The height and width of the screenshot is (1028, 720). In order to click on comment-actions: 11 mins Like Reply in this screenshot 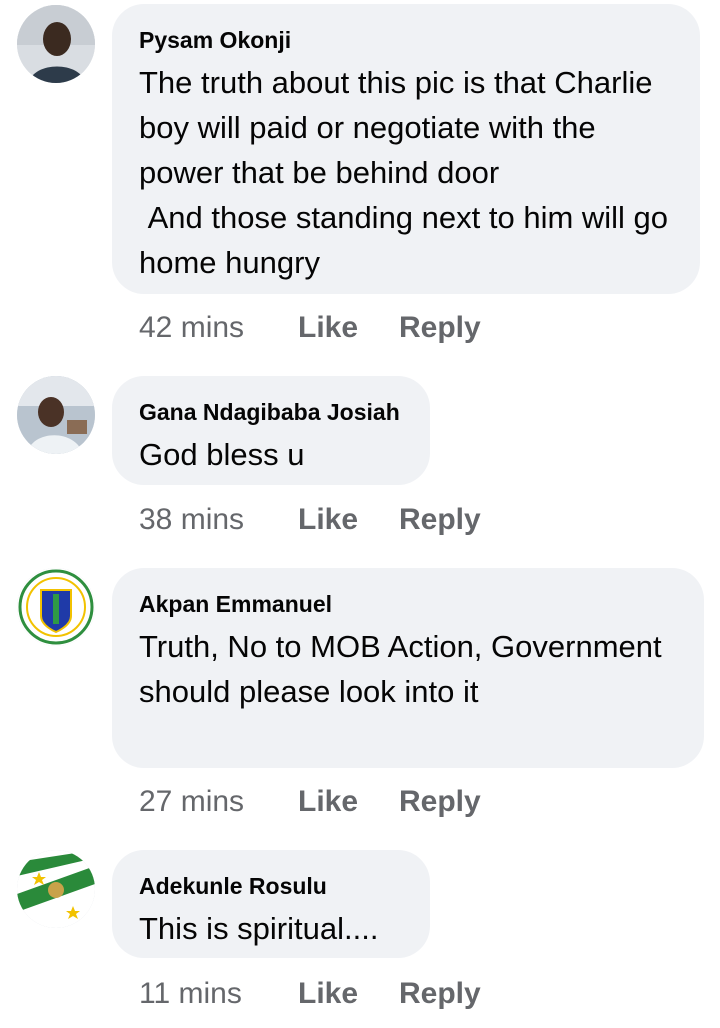, I will do `click(310, 994)`.